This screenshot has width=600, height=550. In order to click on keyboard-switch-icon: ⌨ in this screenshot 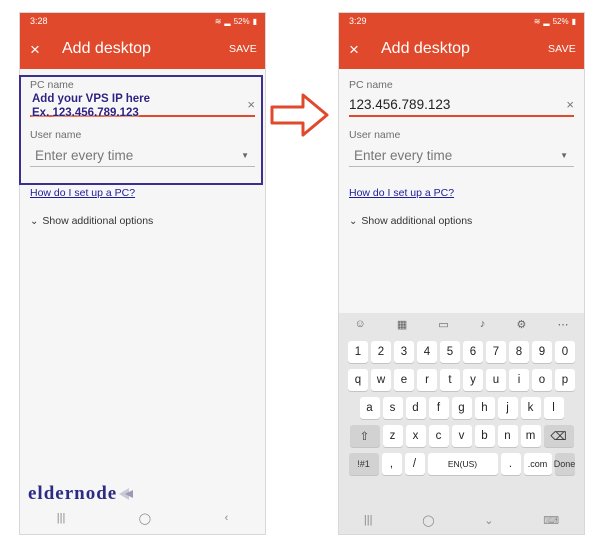, I will do `click(551, 520)`.